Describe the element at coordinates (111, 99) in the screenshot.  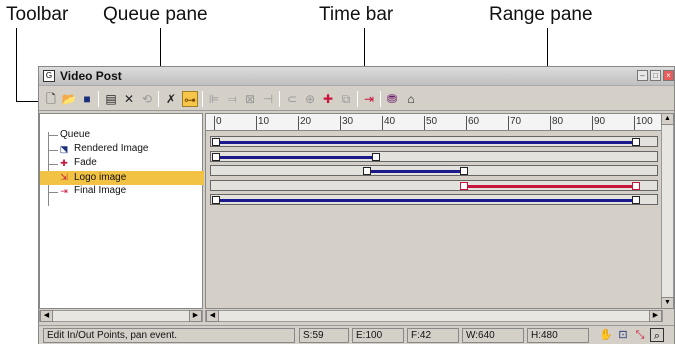
I see `edit-event-icon: ▤` at that location.